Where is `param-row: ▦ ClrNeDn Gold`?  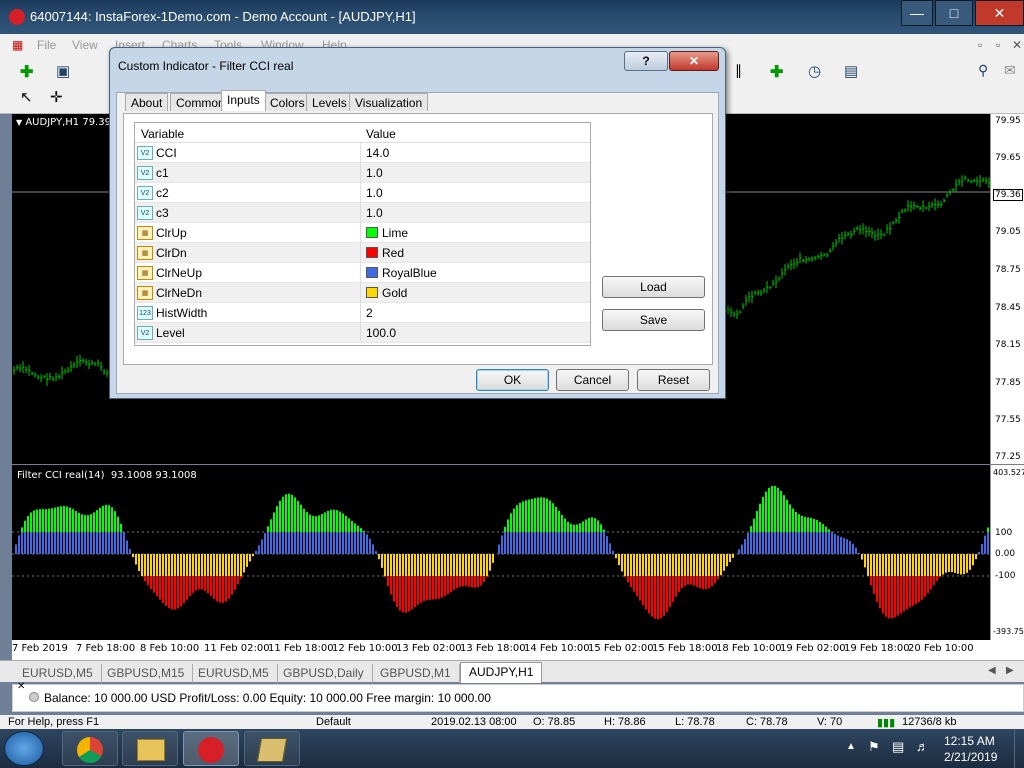
param-row: ▦ ClrNeDn Gold is located at coordinates (362, 293).